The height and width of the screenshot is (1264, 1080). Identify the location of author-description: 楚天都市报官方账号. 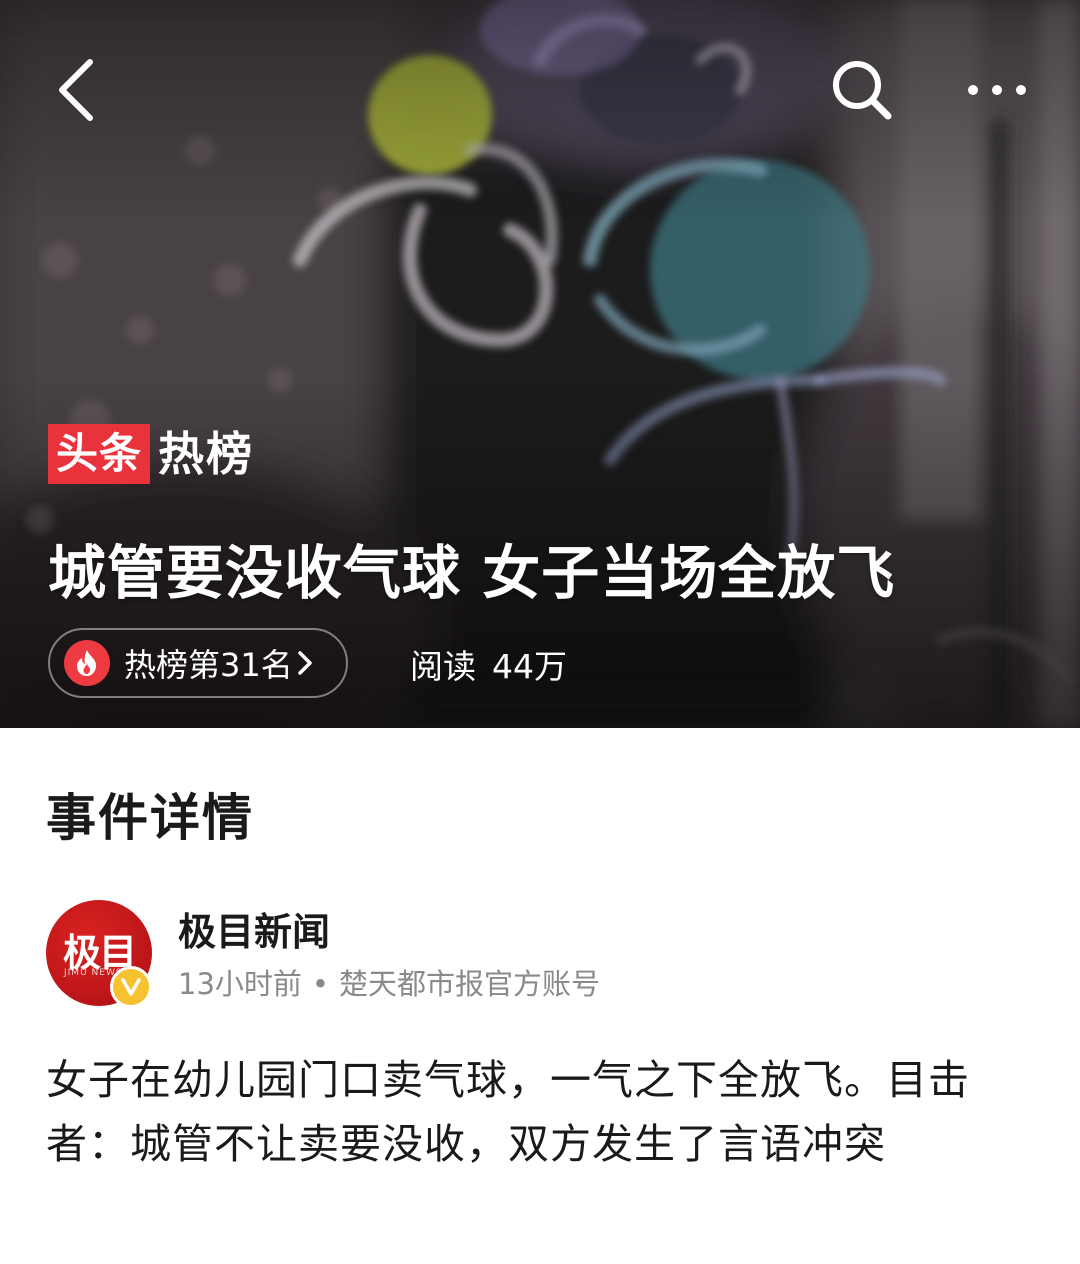
(470, 984).